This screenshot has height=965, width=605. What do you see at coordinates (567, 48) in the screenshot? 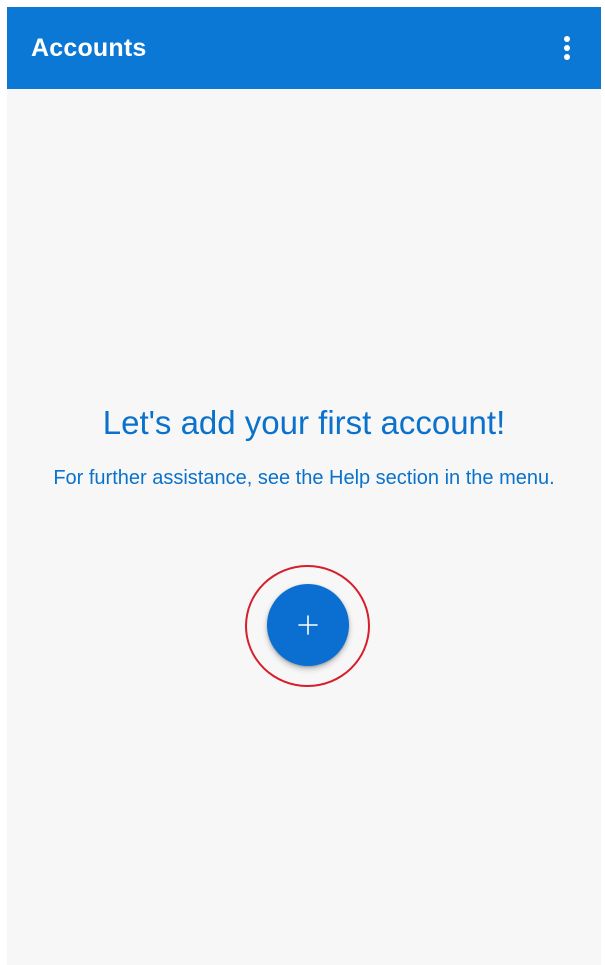
I see `more-options-button` at bounding box center [567, 48].